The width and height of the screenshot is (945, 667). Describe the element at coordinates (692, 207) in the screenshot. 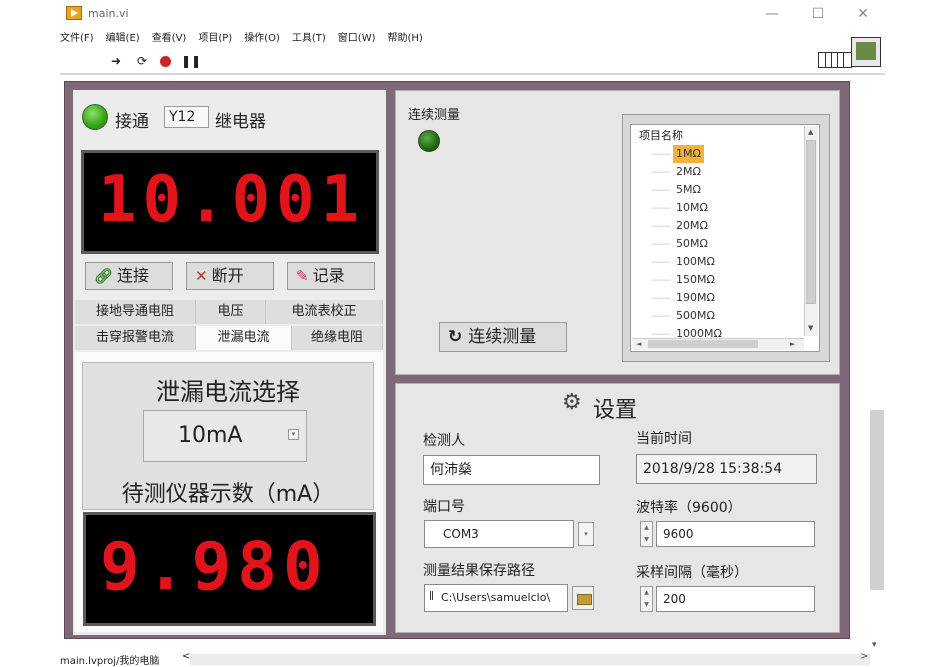

I see `listbox-item-label: 10MΩ` at that location.